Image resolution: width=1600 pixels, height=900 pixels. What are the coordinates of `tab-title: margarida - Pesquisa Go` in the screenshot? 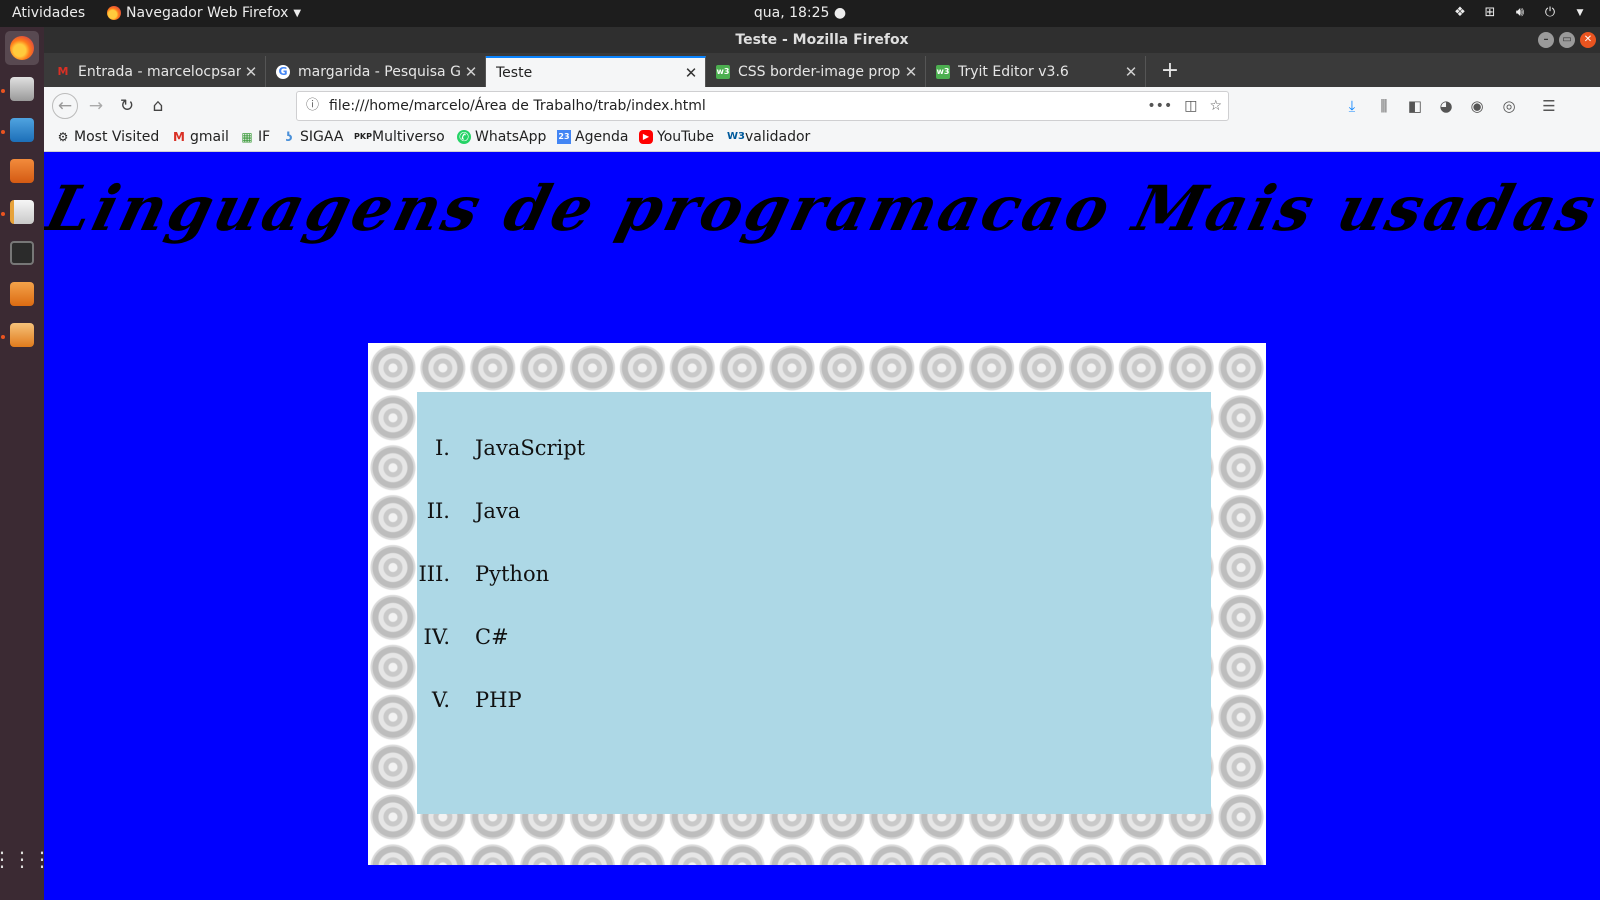 It's located at (379, 71).